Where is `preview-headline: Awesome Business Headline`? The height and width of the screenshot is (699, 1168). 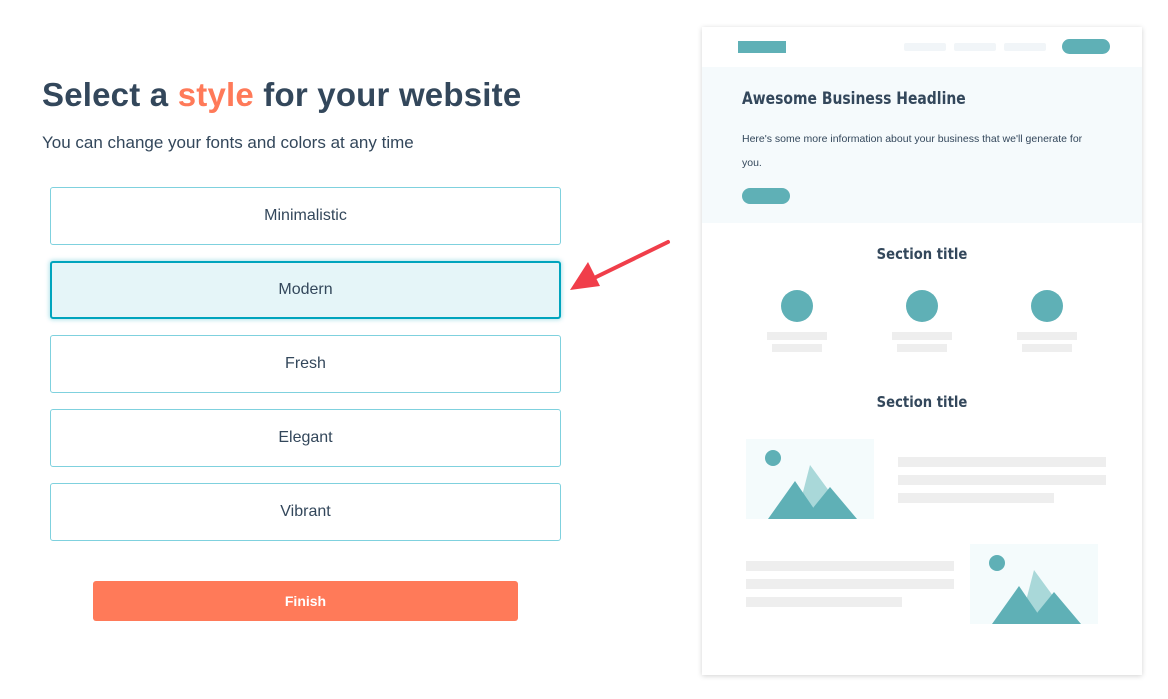 preview-headline: Awesome Business Headline is located at coordinates (854, 99).